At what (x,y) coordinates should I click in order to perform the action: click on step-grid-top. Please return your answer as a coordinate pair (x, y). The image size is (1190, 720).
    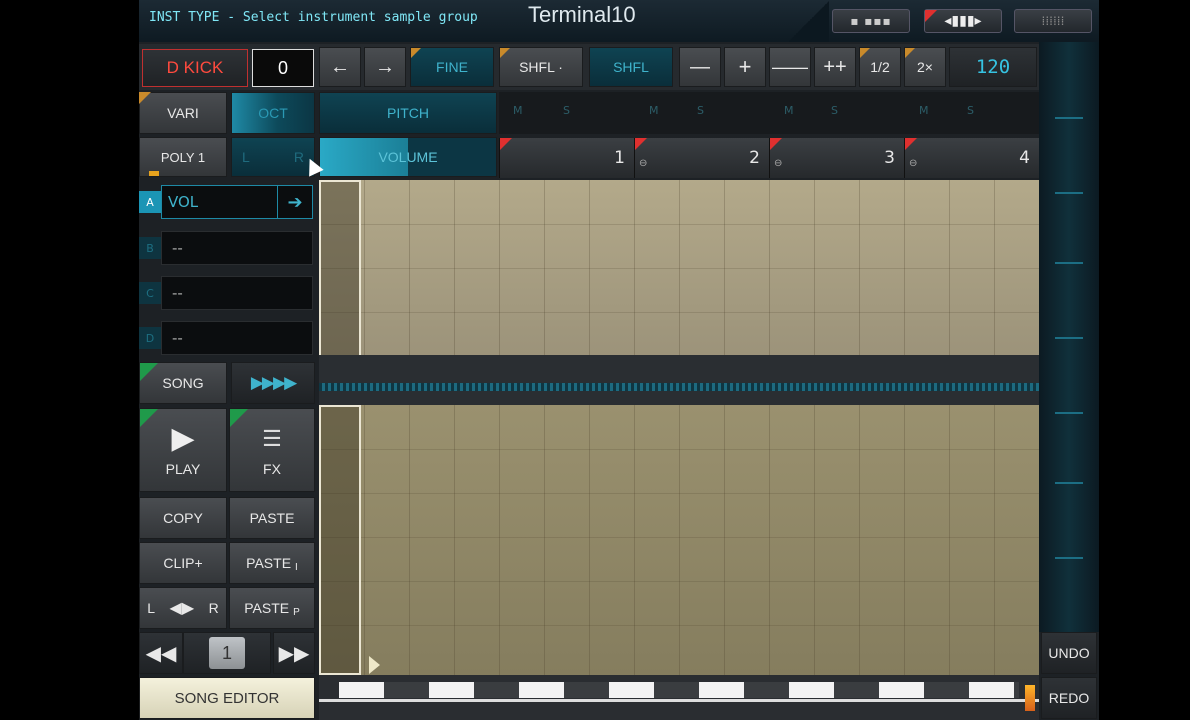
    Looking at the image, I should click on (679, 267).